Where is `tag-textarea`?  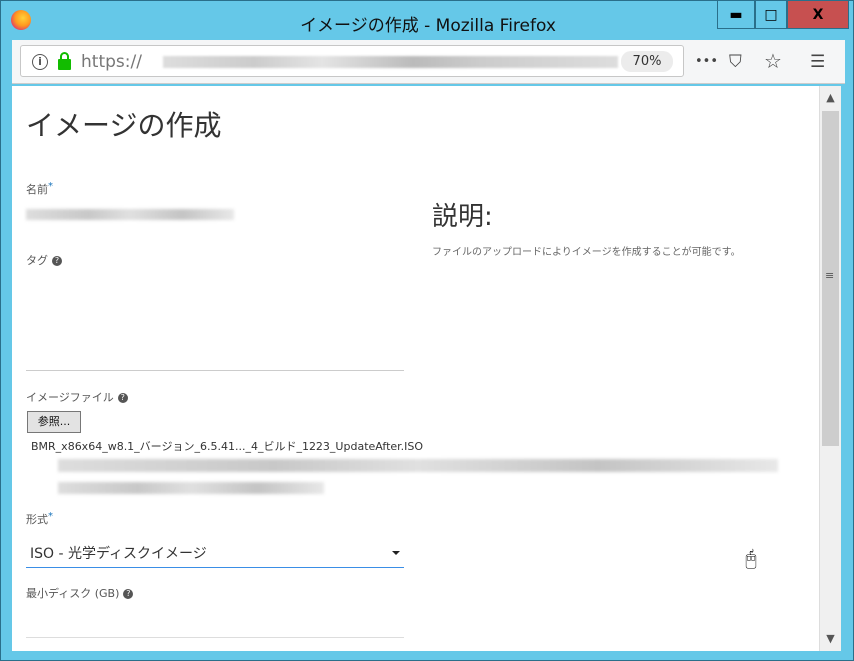 tag-textarea is located at coordinates (215, 321).